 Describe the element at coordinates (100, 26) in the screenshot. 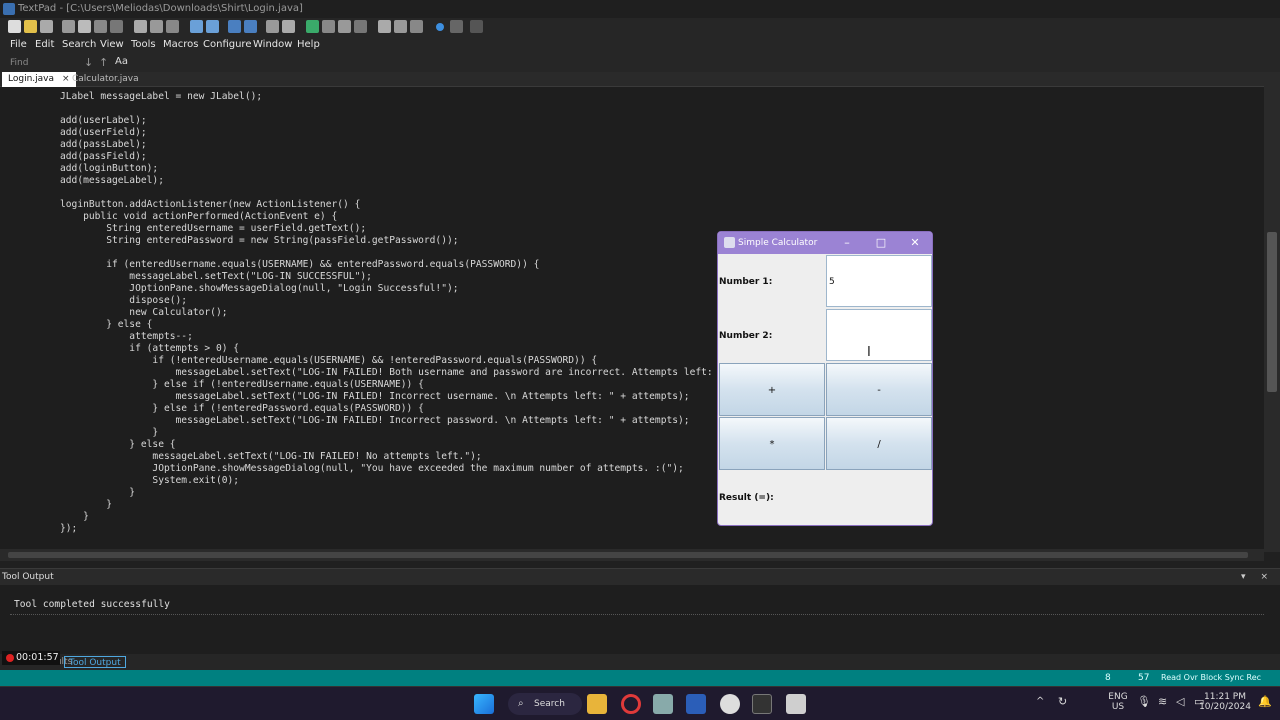

I see `print-preview-icon` at that location.